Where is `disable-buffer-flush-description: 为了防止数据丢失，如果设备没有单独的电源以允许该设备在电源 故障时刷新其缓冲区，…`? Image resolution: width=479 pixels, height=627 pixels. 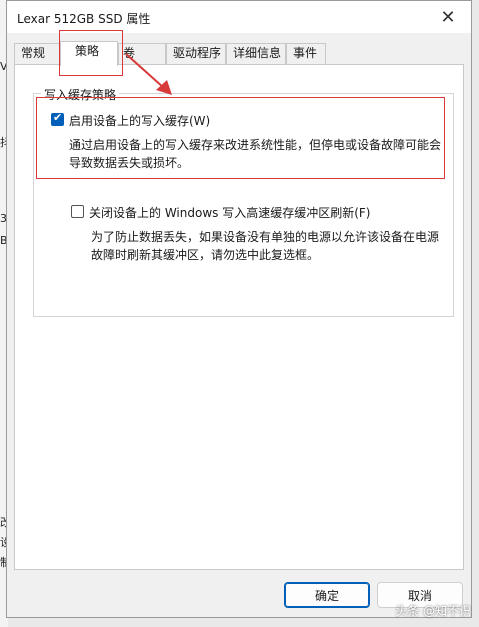 disable-buffer-flush-description: 为了防止数据丢失，如果设备没有单独的电源以允许该设备在电源 故障时刷新其缓冲区，… is located at coordinates (265, 246).